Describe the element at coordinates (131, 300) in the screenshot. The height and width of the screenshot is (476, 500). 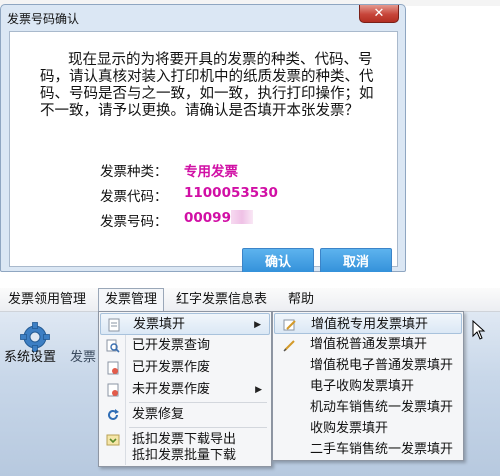
I see `menu-invoice-manage: 发票管理` at that location.